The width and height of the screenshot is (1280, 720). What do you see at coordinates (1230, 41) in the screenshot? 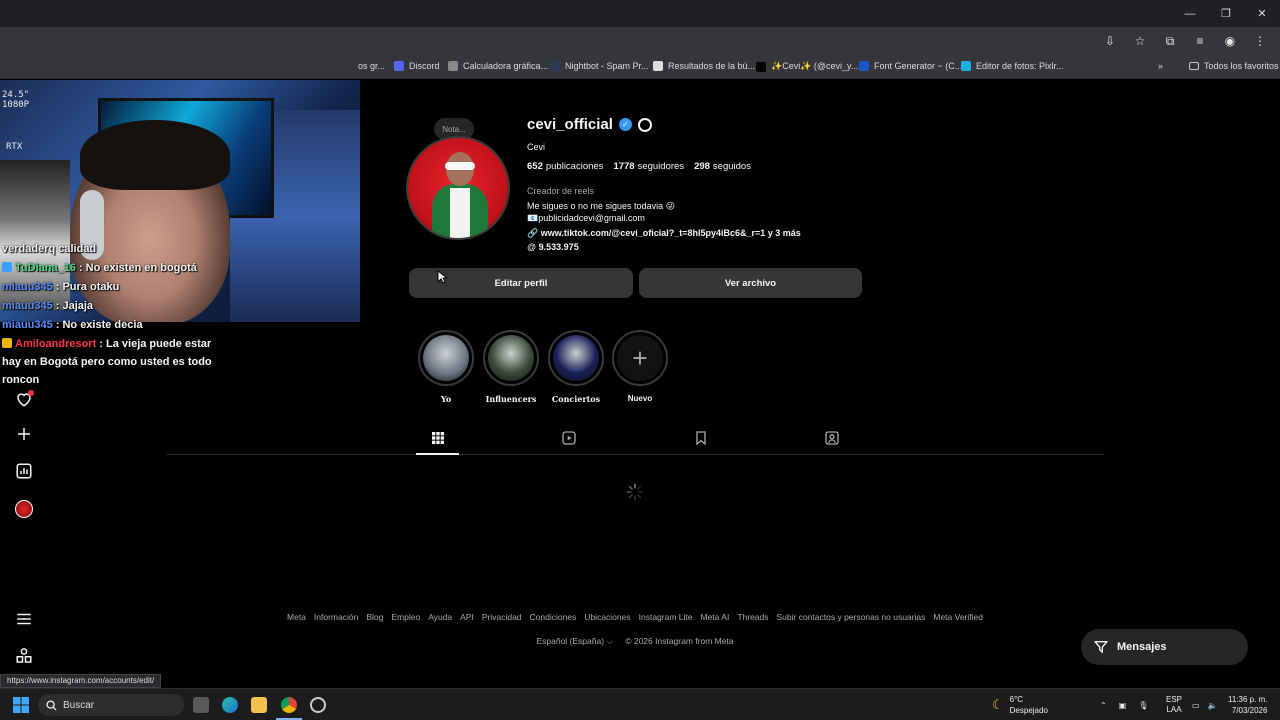
I see `profile-avatar-icon: ◉` at bounding box center [1230, 41].